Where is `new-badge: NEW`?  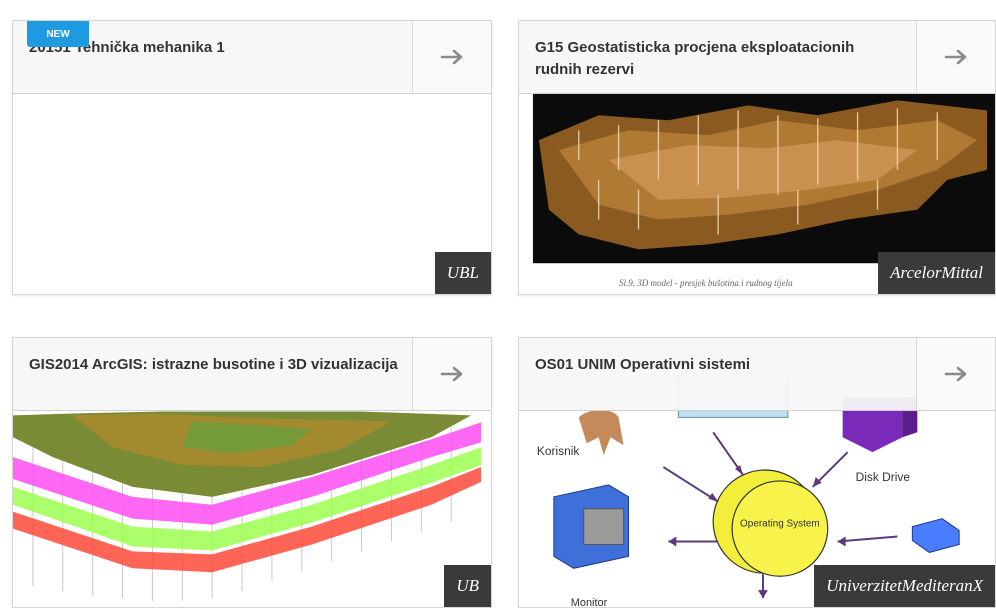
new-badge: NEW is located at coordinates (58, 34).